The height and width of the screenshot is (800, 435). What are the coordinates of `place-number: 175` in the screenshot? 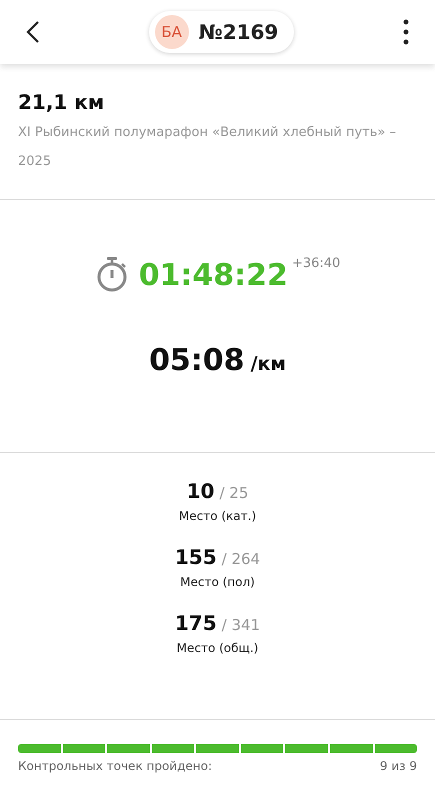 It's located at (195, 623).